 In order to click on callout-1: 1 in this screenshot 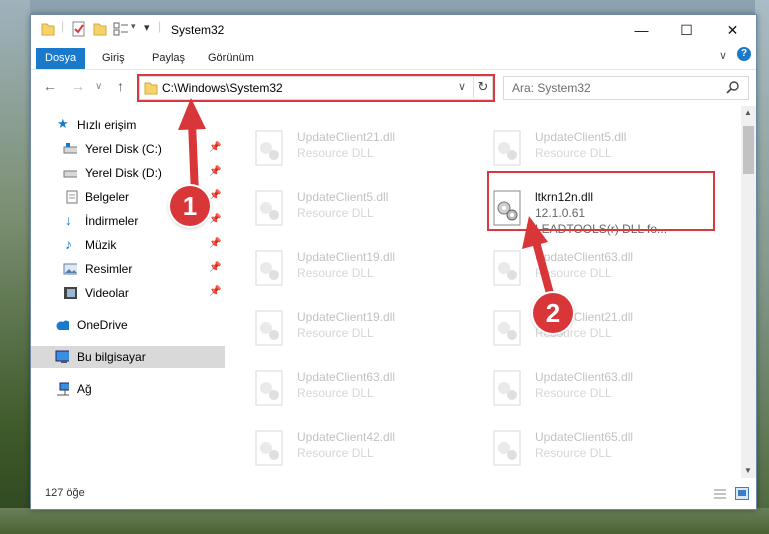, I will do `click(190, 206)`.